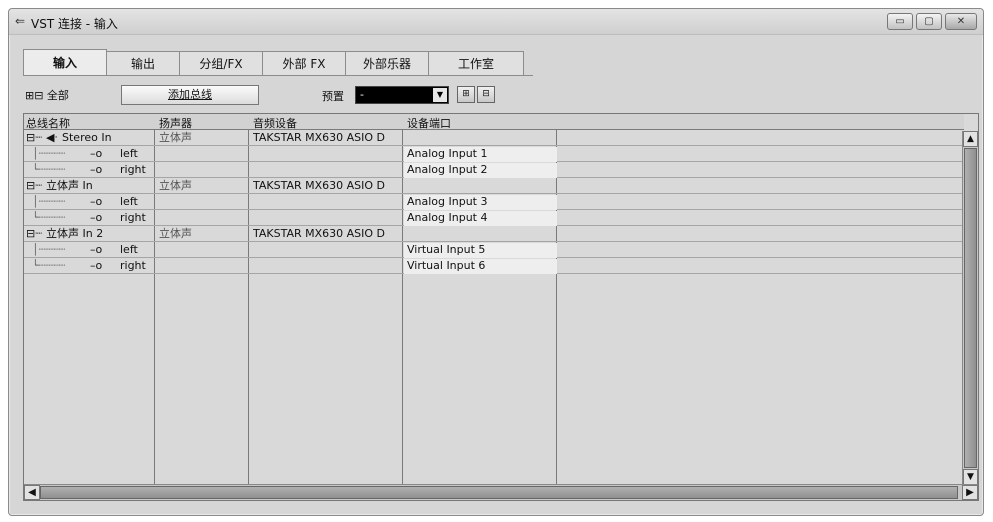  What do you see at coordinates (278, 75) in the screenshot?
I see `tab-divider` at bounding box center [278, 75].